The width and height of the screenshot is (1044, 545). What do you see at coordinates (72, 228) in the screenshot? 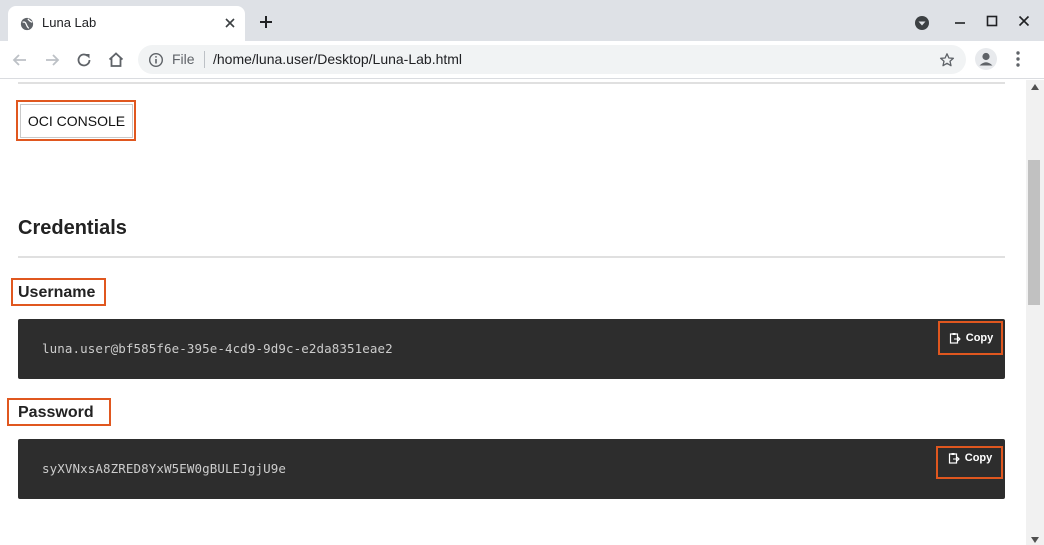
I see `credentials-heading: Credentials` at bounding box center [72, 228].